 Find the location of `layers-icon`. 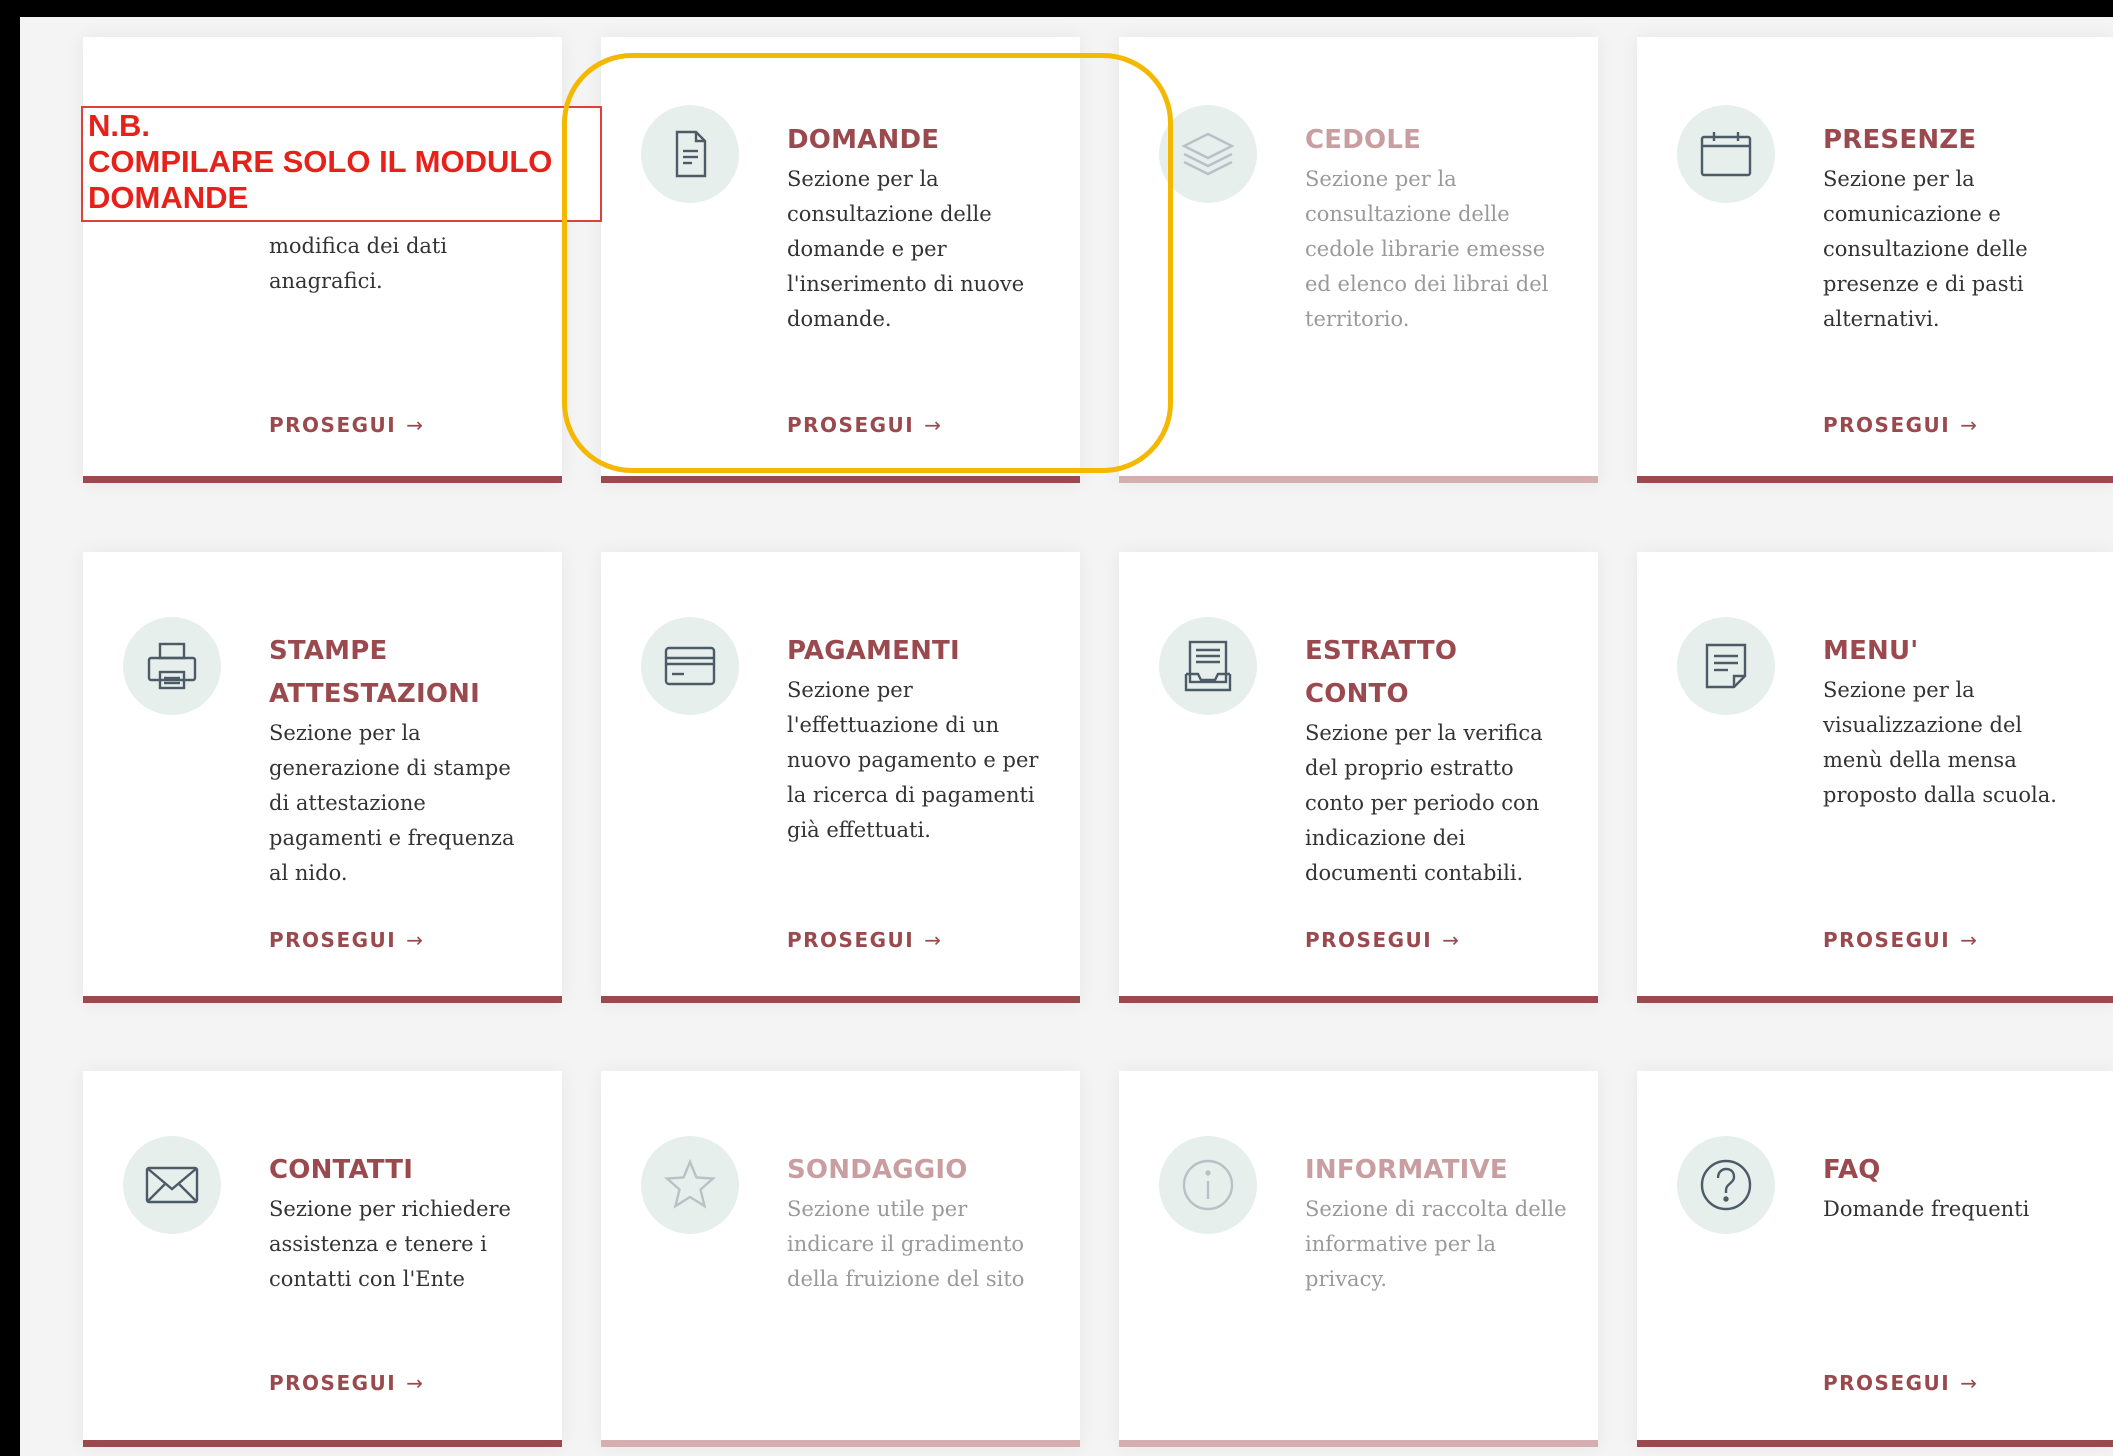

layers-icon is located at coordinates (1208, 154).